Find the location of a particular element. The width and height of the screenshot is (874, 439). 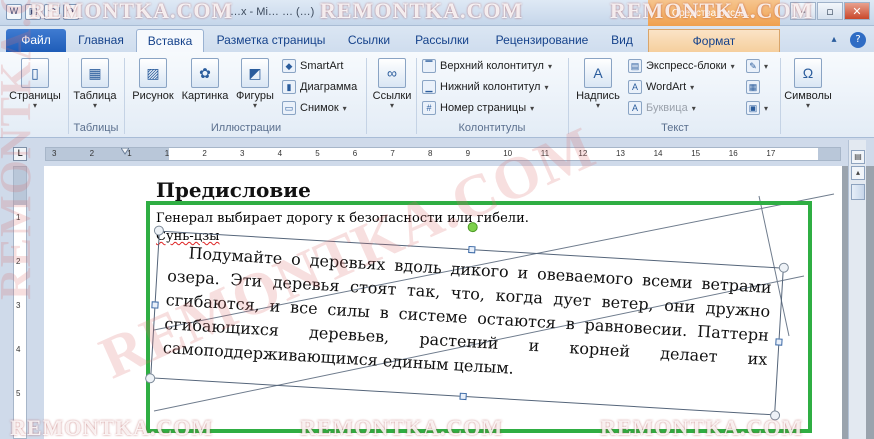

vertical-ruler-bar: 1 2 3 4 5 is located at coordinates (22, 302).